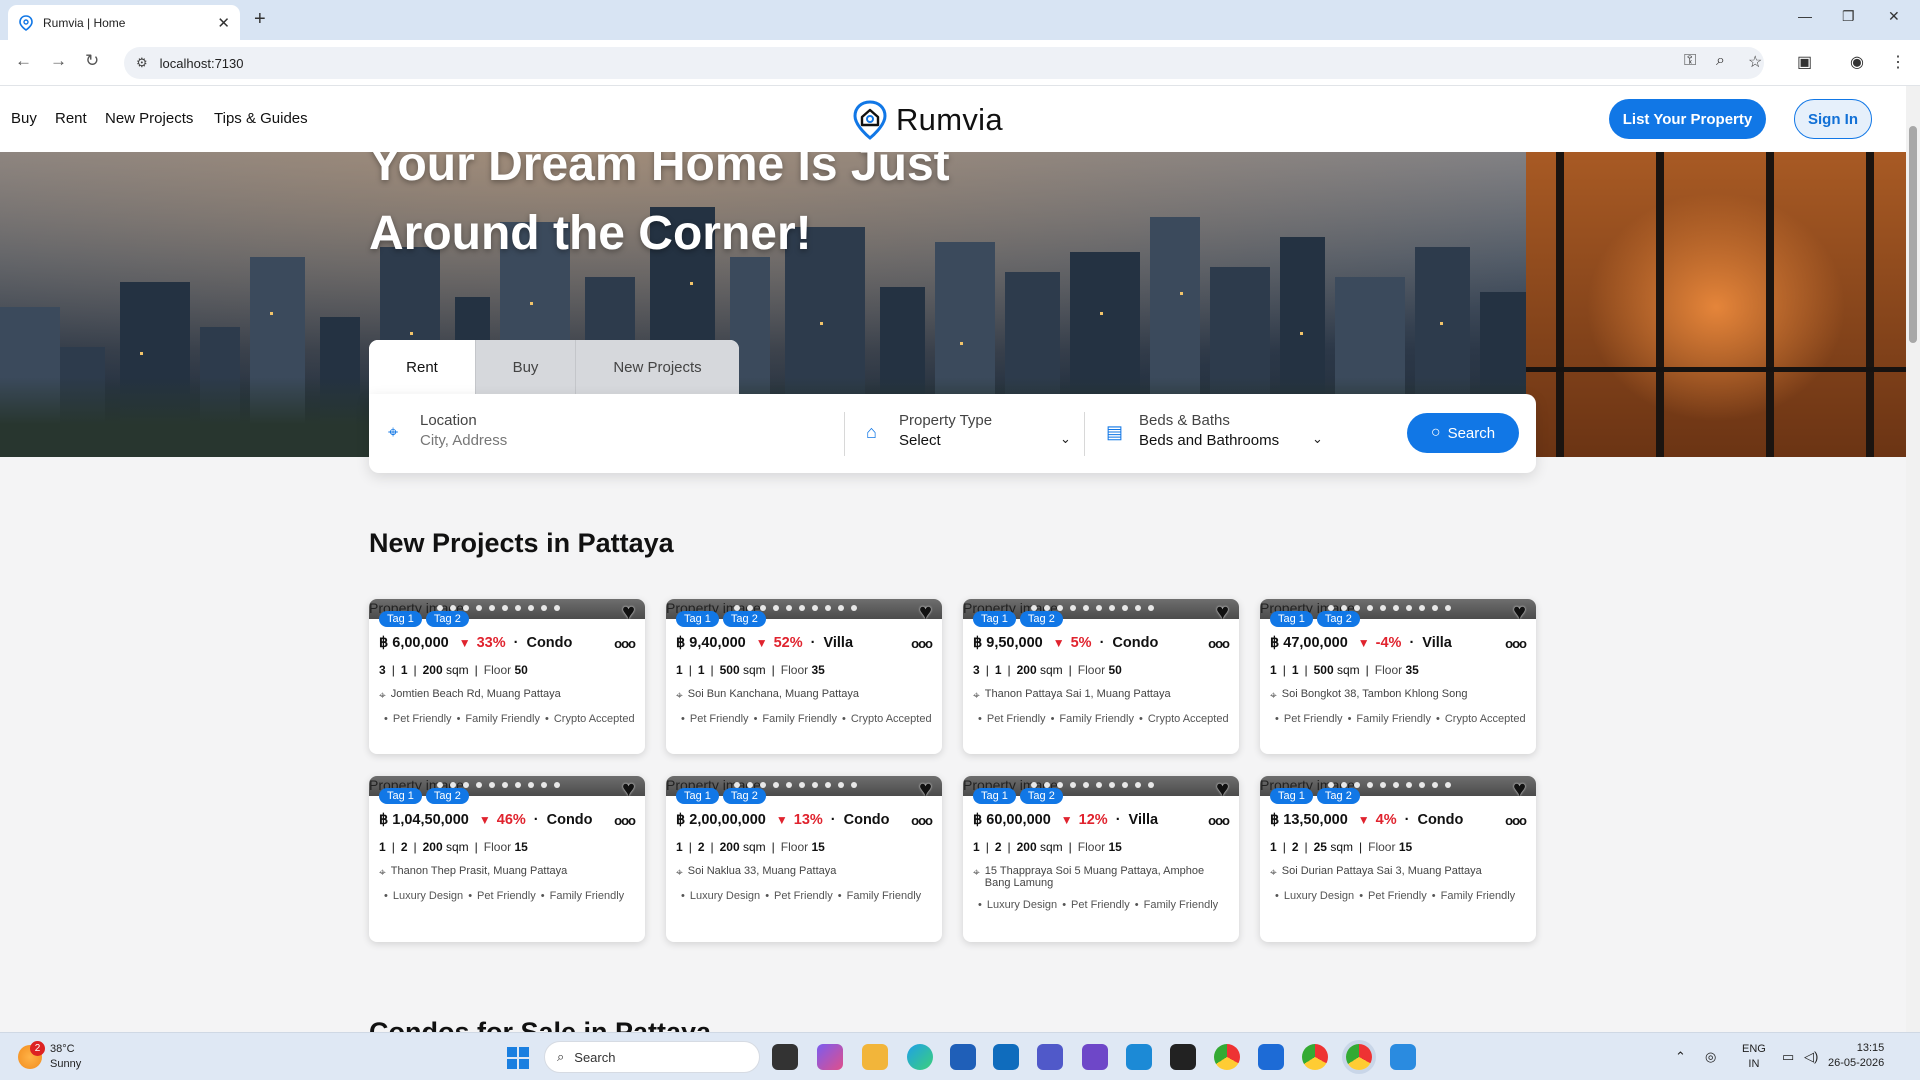 This screenshot has width=1920, height=1080. What do you see at coordinates (1913, 559) in the screenshot?
I see `page-scrollbar` at bounding box center [1913, 559].